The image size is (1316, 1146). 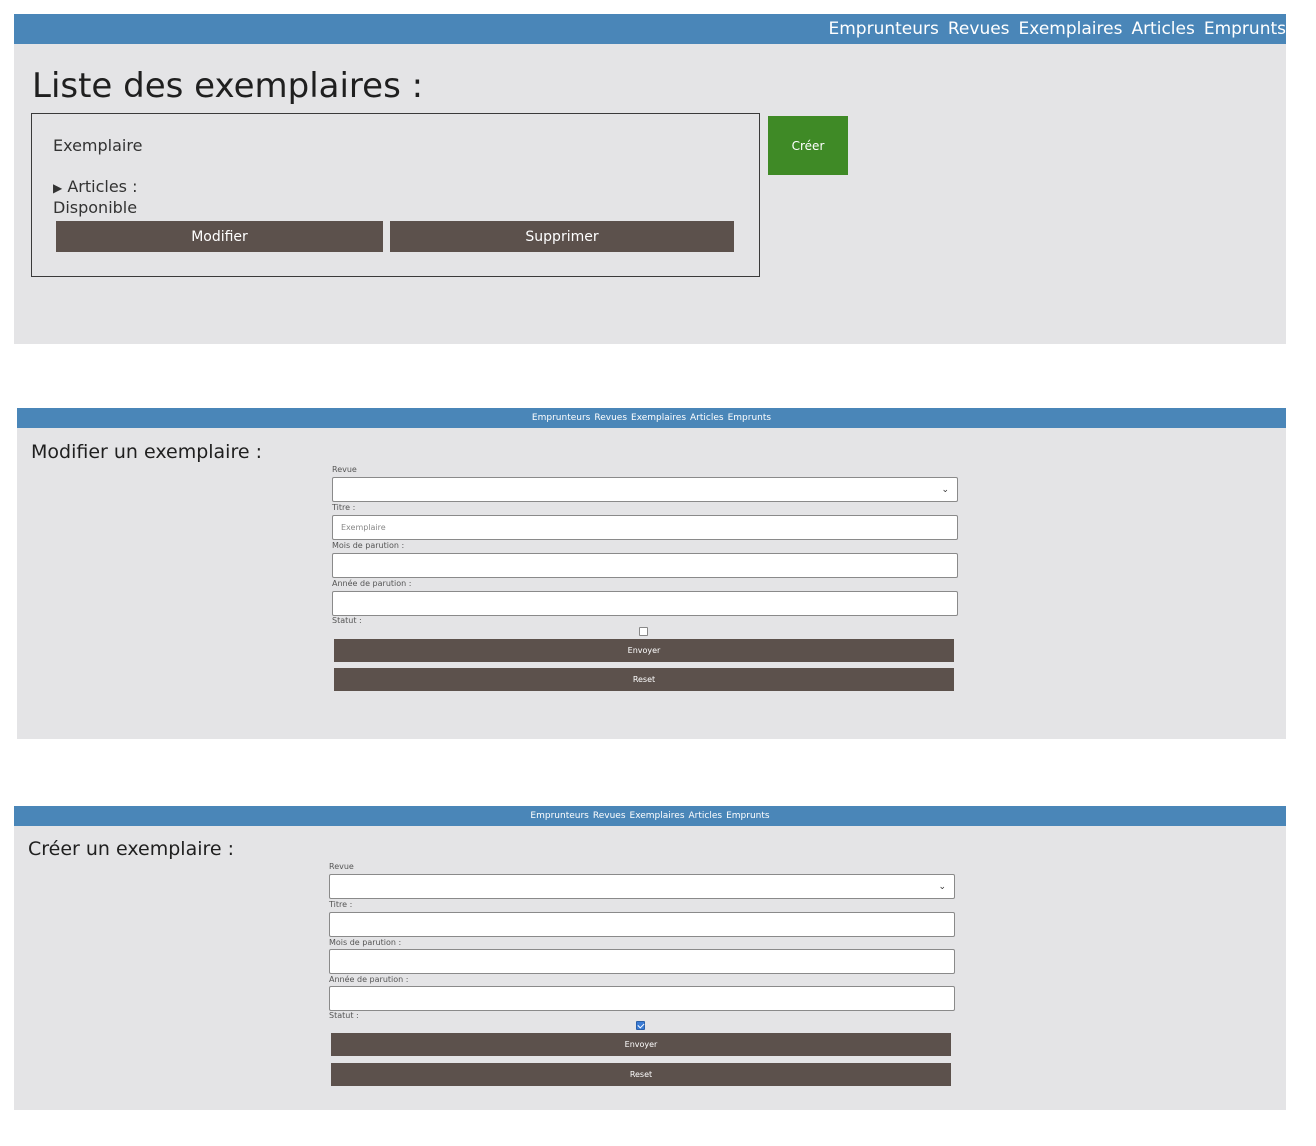 I want to click on exemplaire-title: Exemplaire, so click(x=98, y=145).